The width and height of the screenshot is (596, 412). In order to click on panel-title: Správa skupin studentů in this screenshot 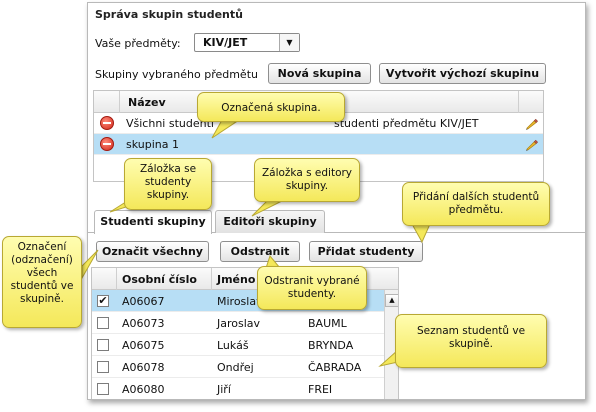, I will do `click(169, 14)`.